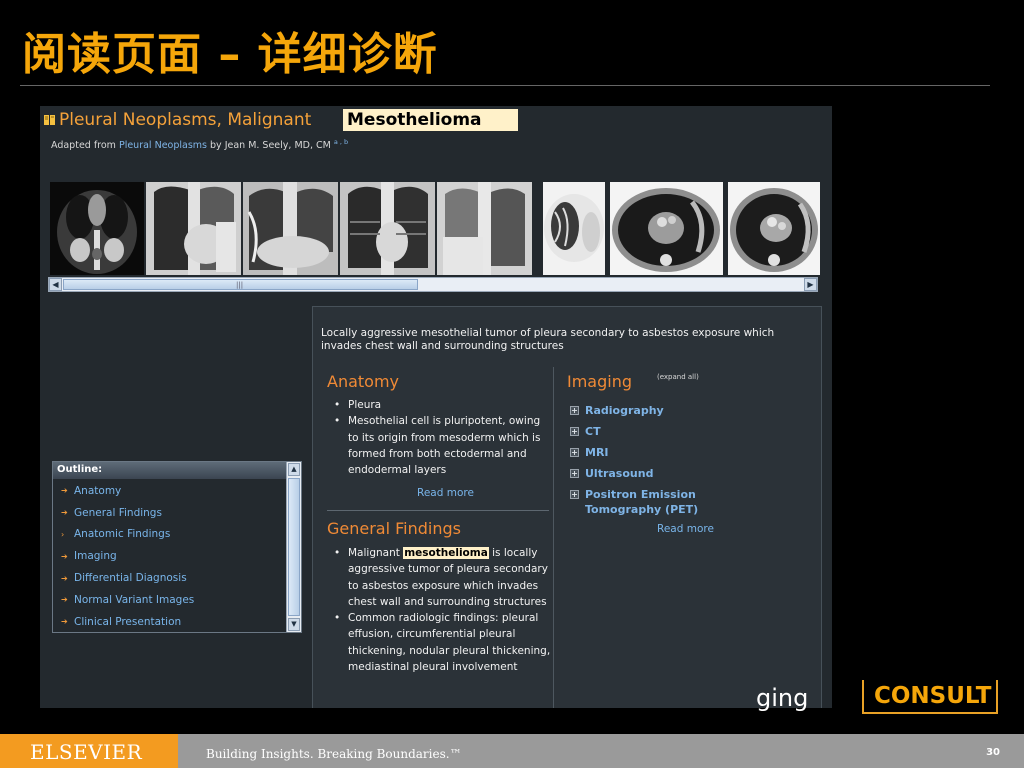  I want to click on imaging-item-ct: + CT, so click(690, 431).